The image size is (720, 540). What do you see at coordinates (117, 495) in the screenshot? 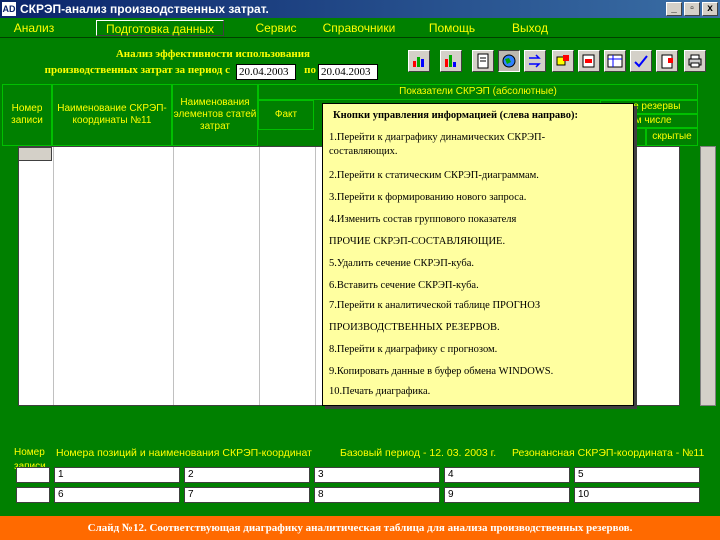
I see `position-cell: 6` at bounding box center [117, 495].